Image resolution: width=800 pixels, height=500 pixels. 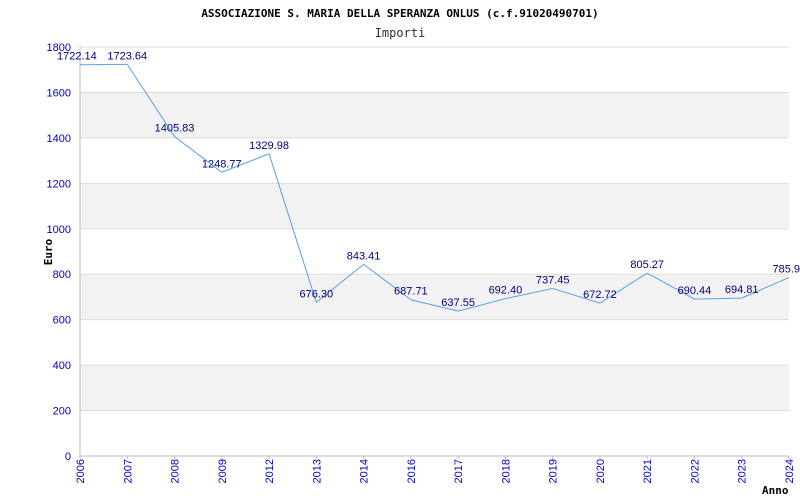 I want to click on x-tick-label: 2023, so click(x=743, y=471).